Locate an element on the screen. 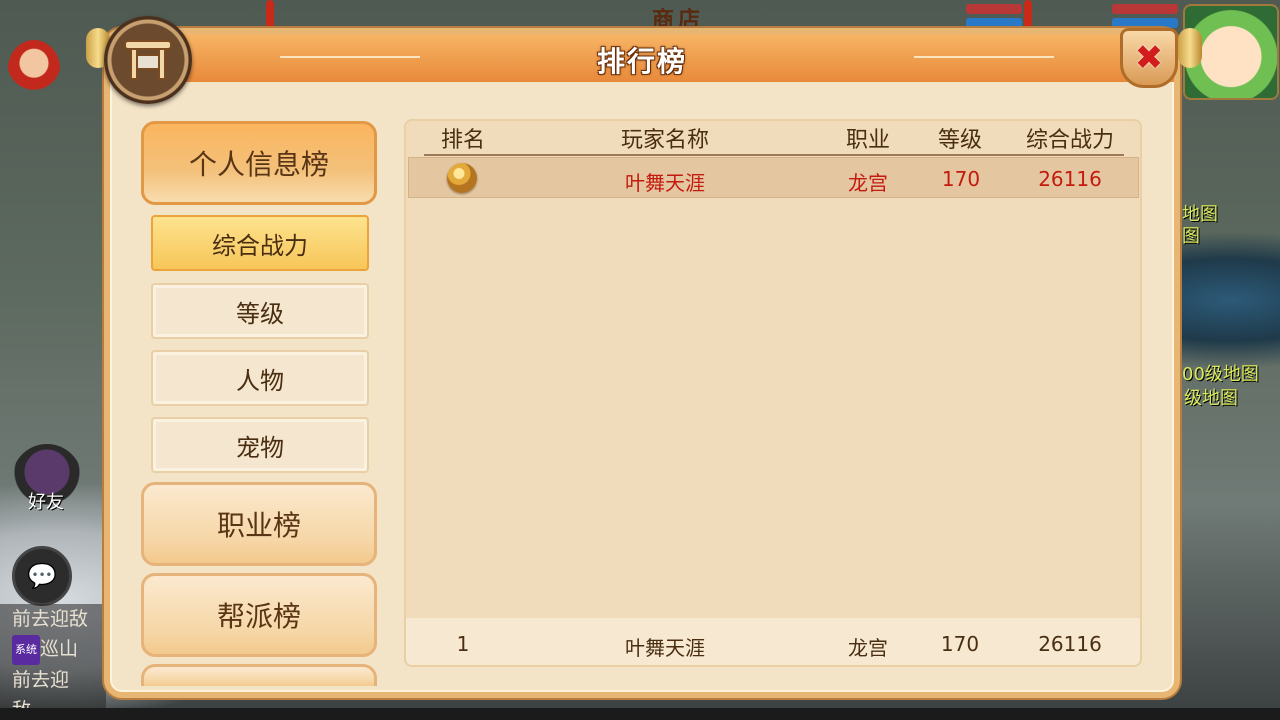 This screenshot has height=720, width=1280. mp-bar is located at coordinates (994, 23).